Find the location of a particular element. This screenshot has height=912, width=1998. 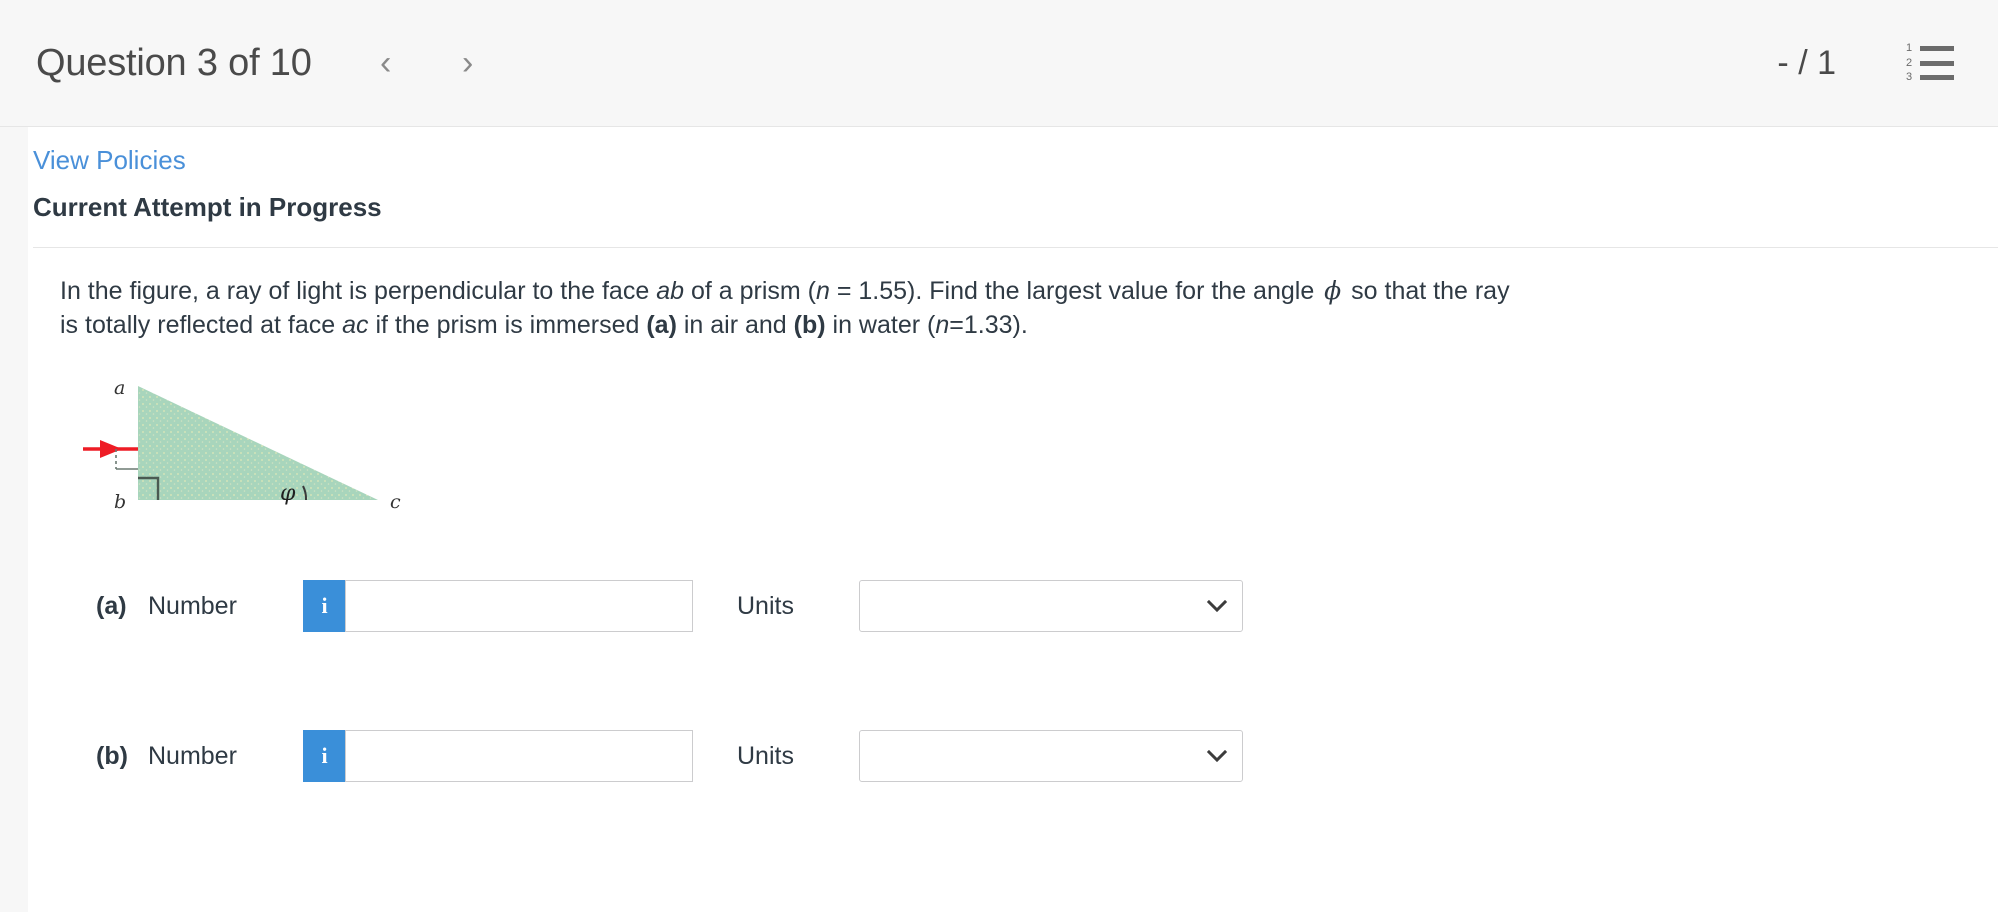

number-label-a: Number is located at coordinates (192, 605).